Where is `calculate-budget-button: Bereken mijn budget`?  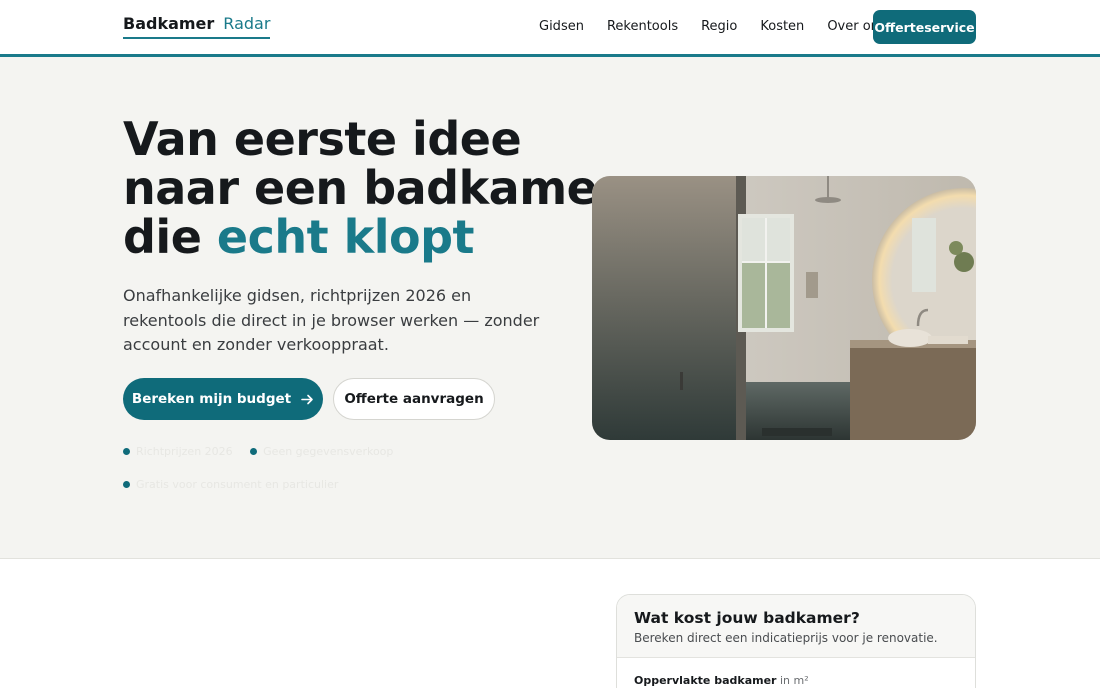 calculate-budget-button: Bereken mijn budget is located at coordinates (223, 399).